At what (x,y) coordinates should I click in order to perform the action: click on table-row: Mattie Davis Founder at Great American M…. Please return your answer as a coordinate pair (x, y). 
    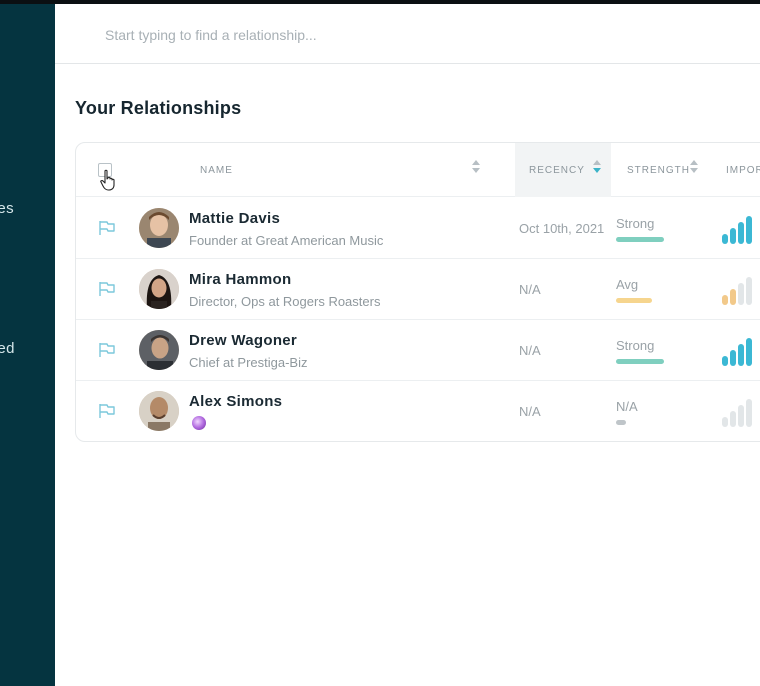
    Looking at the image, I should click on (418, 228).